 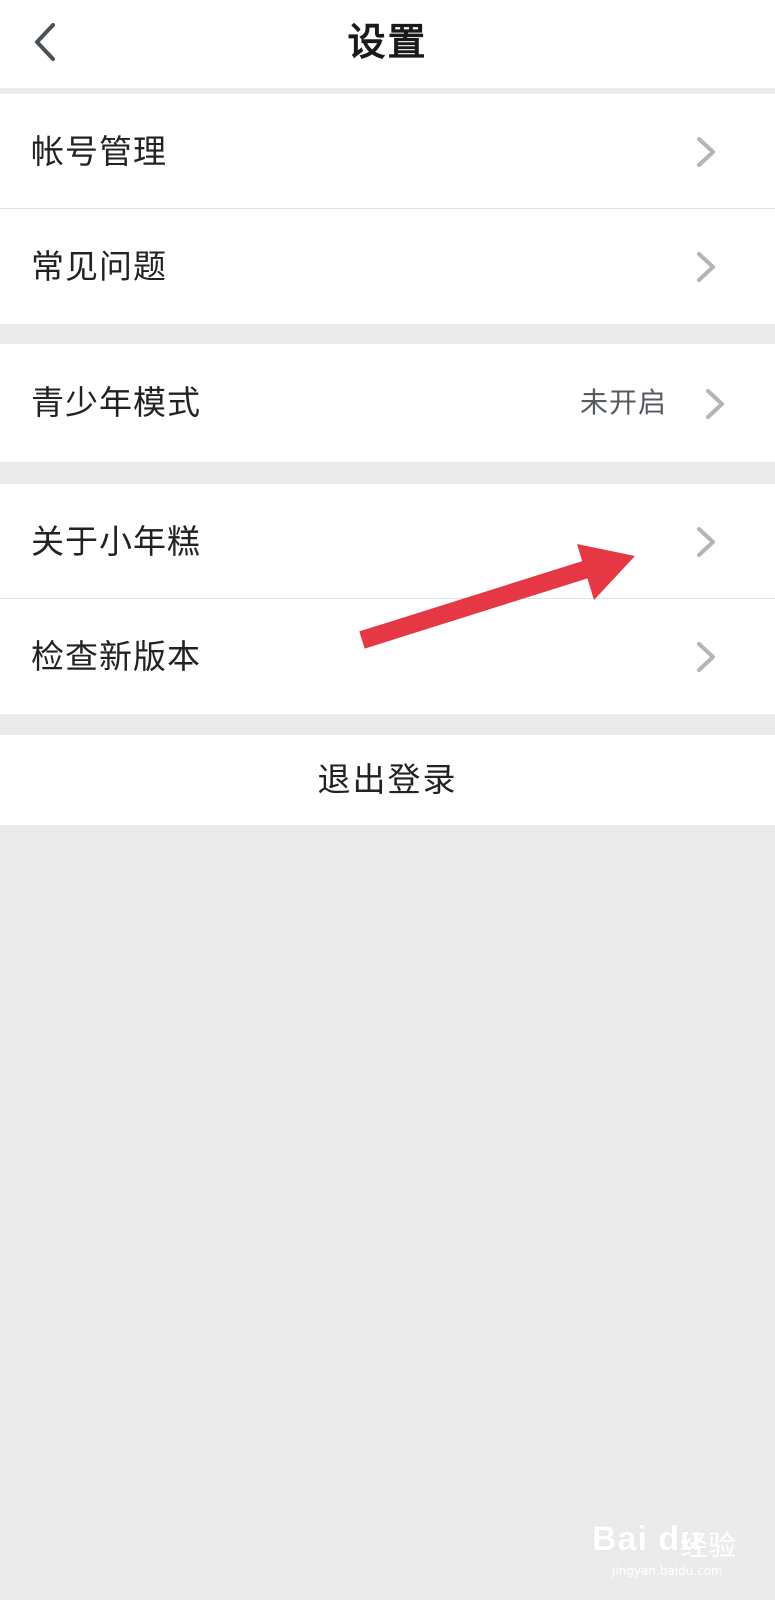 I want to click on settings-item-label: 帐号管理, so click(x=99, y=151).